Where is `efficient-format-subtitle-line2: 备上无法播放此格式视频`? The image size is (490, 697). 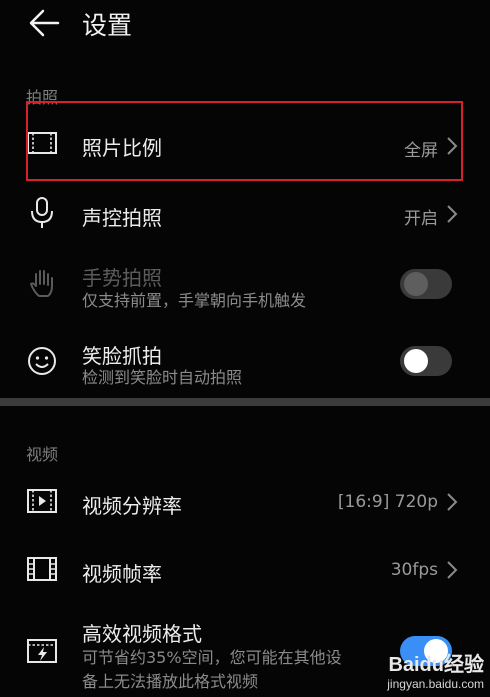
efficient-format-subtitle-line2: 备上无法播放此格式视频 is located at coordinates (170, 681).